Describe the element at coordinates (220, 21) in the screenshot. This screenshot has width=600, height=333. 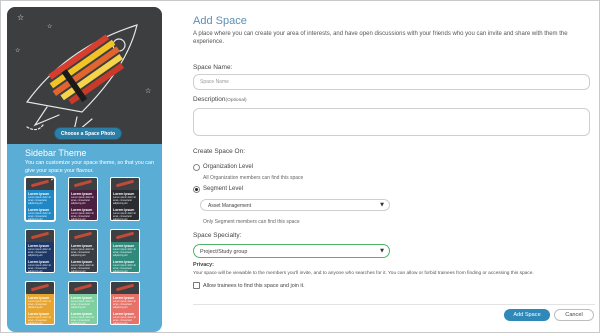
I see `page-title: Add Space` at that location.